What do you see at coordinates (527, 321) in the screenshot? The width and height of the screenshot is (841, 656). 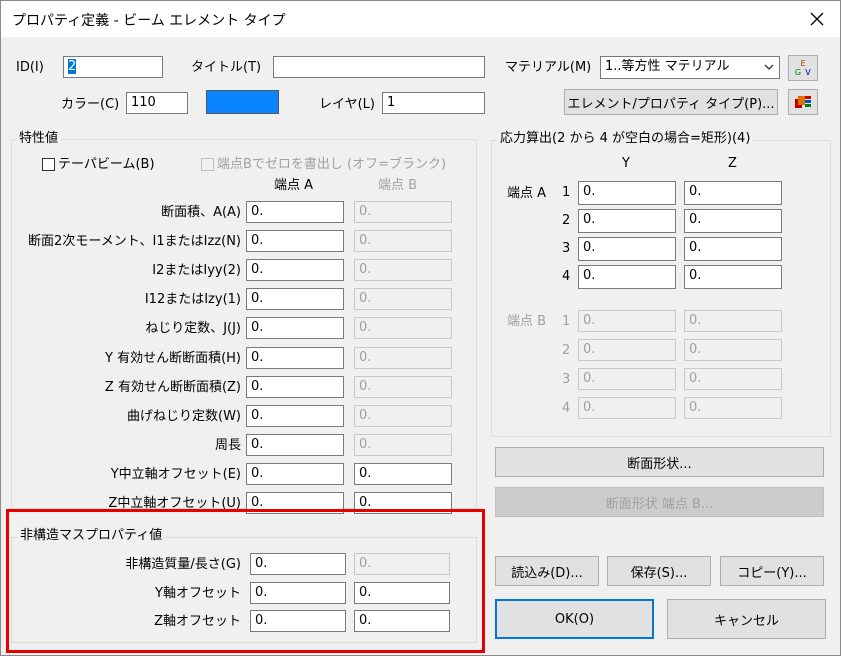 I see `stress-end-b-label: 端点 B` at bounding box center [527, 321].